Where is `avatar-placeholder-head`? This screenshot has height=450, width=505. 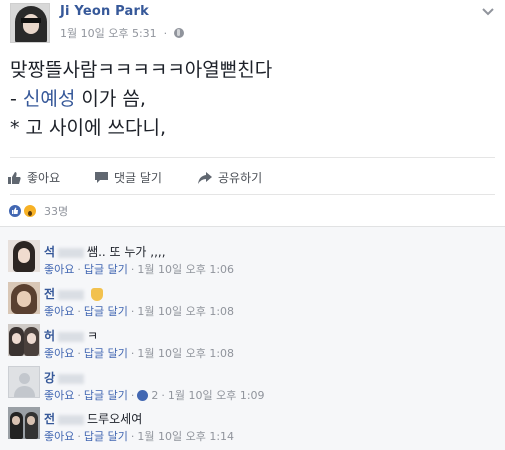
avatar-placeholder-head is located at coordinates (24, 378).